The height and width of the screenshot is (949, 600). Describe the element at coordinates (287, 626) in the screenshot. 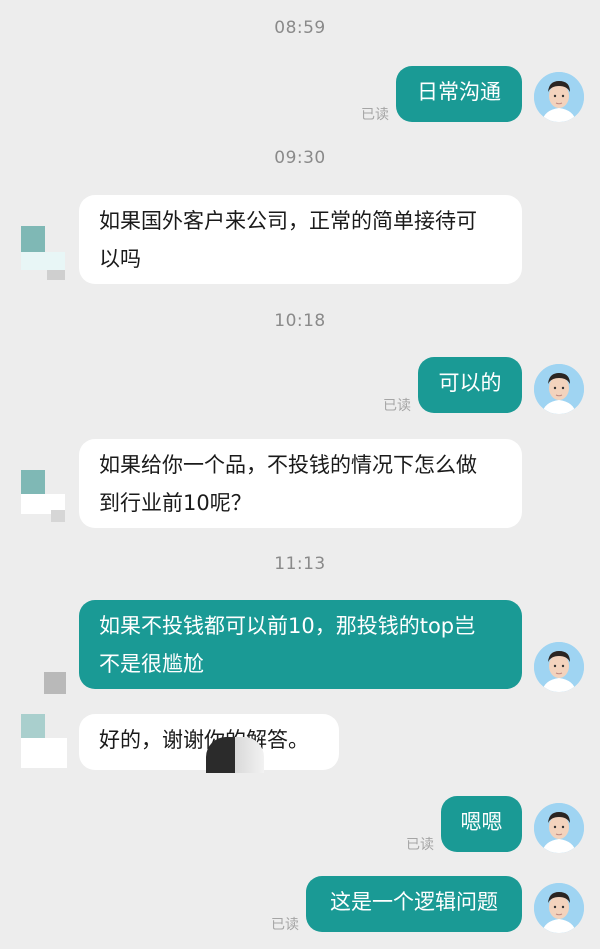

I see `message-text-line: 如果不投钱都可以前10，那投钱的top岂` at that location.